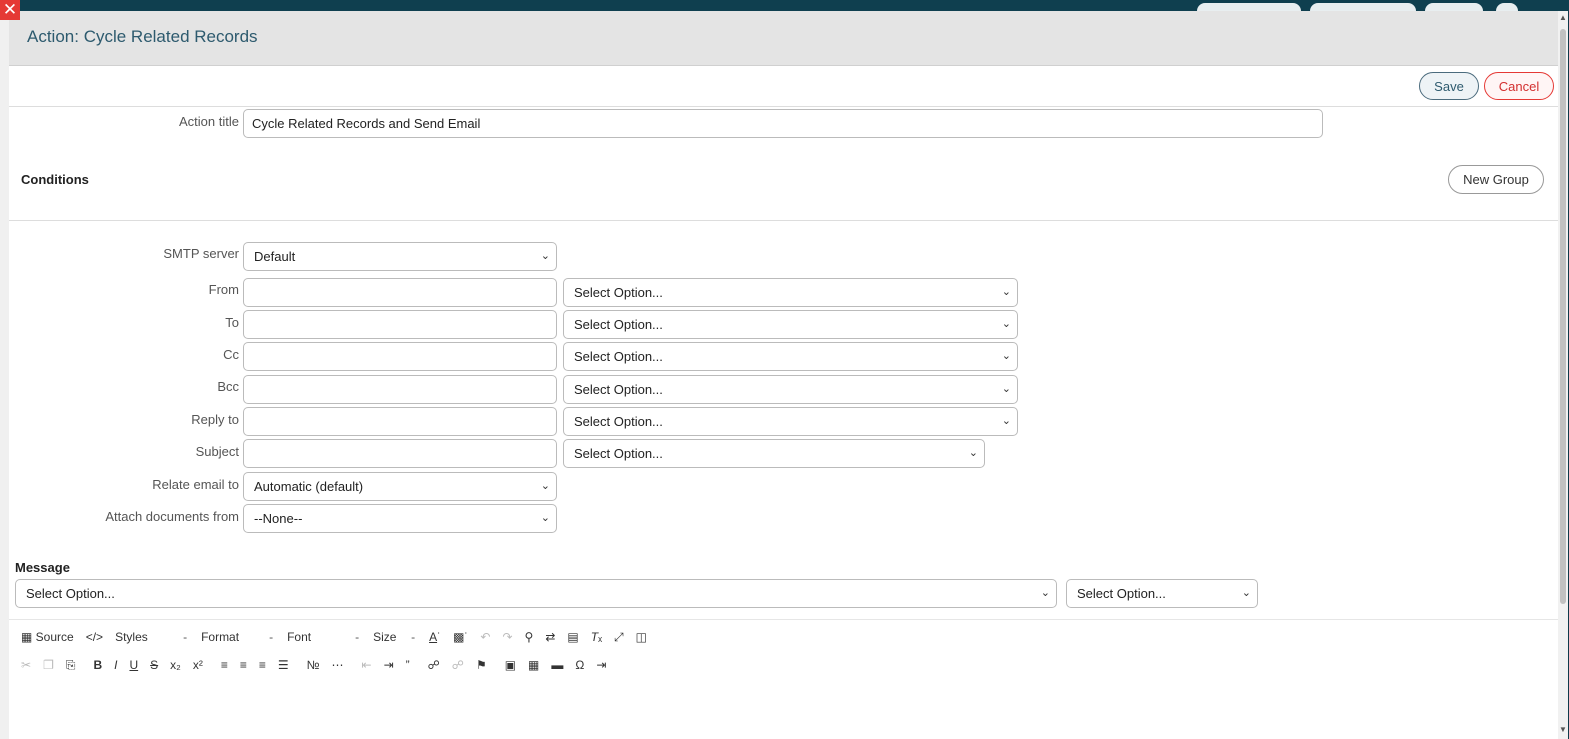  I want to click on new-group-button: New Group, so click(1496, 179).